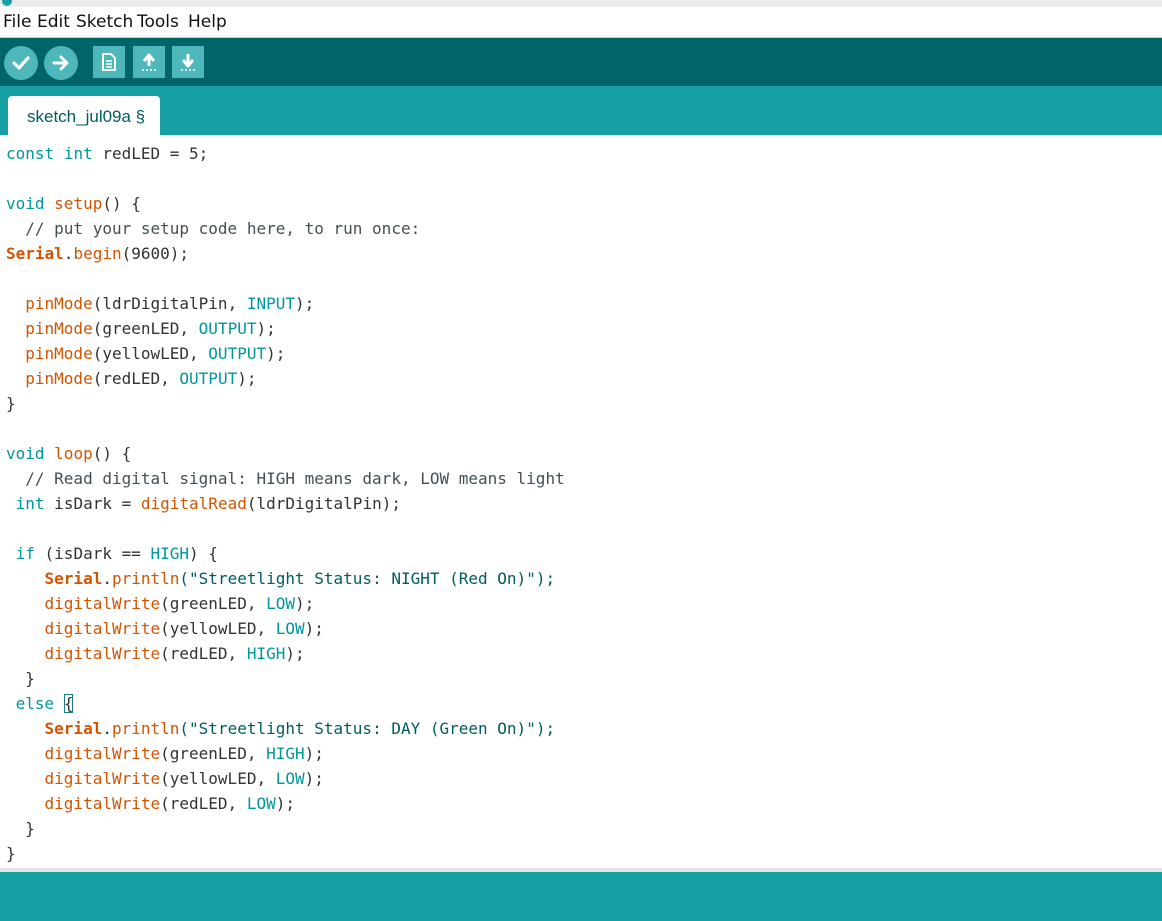  Describe the element at coordinates (155, 253) in the screenshot. I see `code-token: (9600);` at that location.